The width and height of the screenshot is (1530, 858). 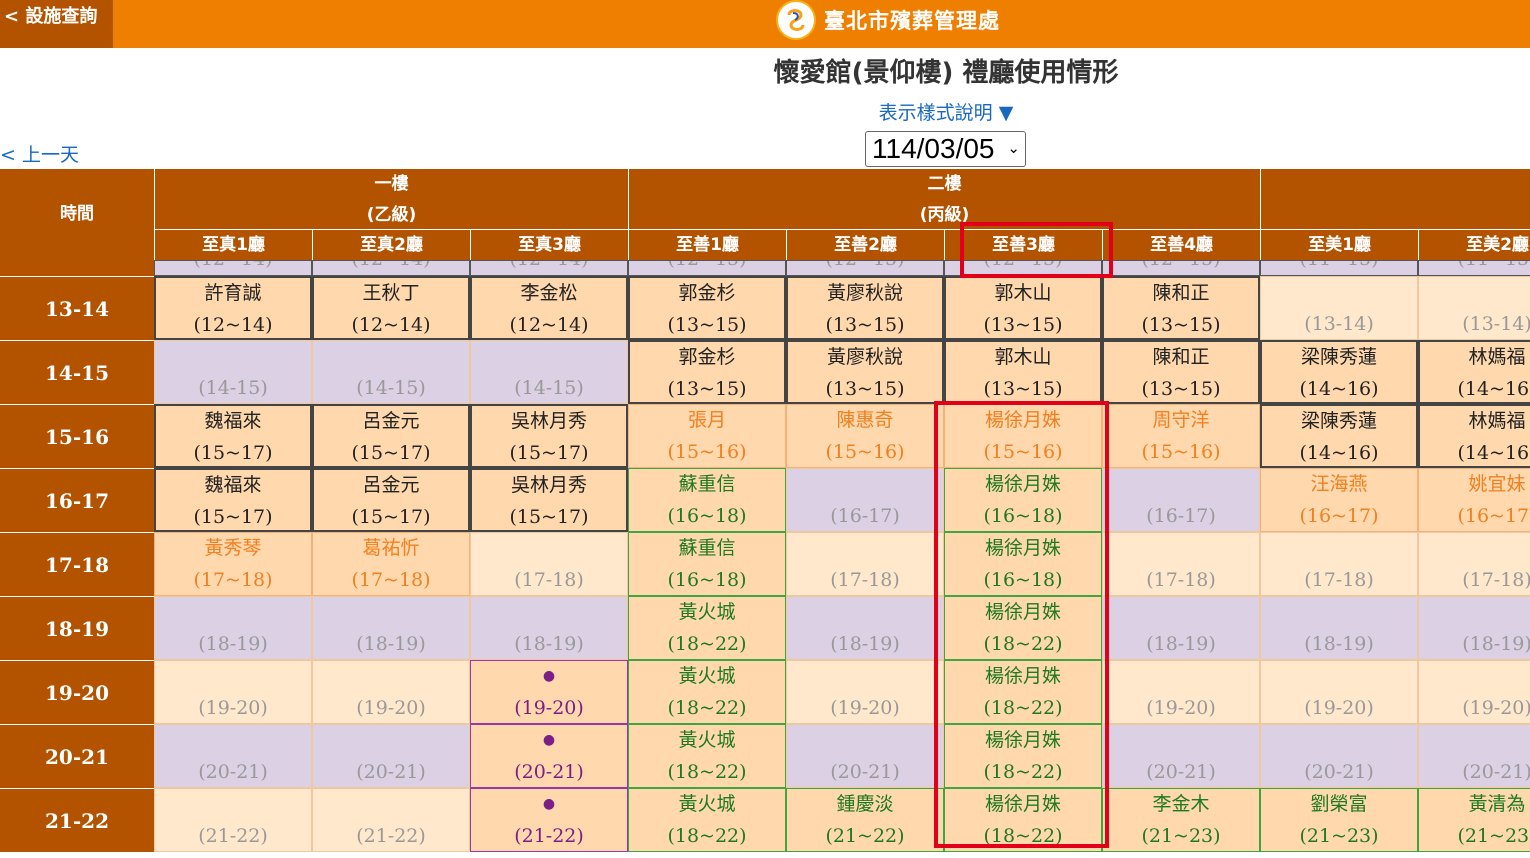 What do you see at coordinates (549, 244) in the screenshot?
I see `hall-header-3: 至真3廳` at bounding box center [549, 244].